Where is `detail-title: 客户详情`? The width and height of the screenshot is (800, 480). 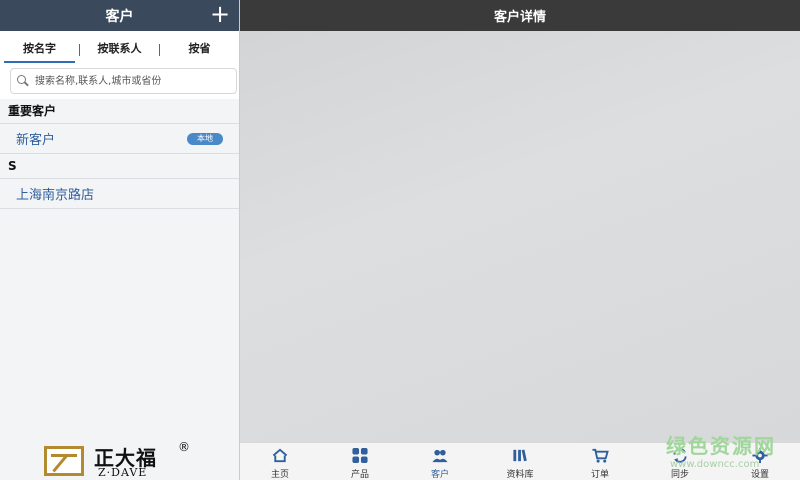 detail-title: 客户详情 is located at coordinates (519, 17).